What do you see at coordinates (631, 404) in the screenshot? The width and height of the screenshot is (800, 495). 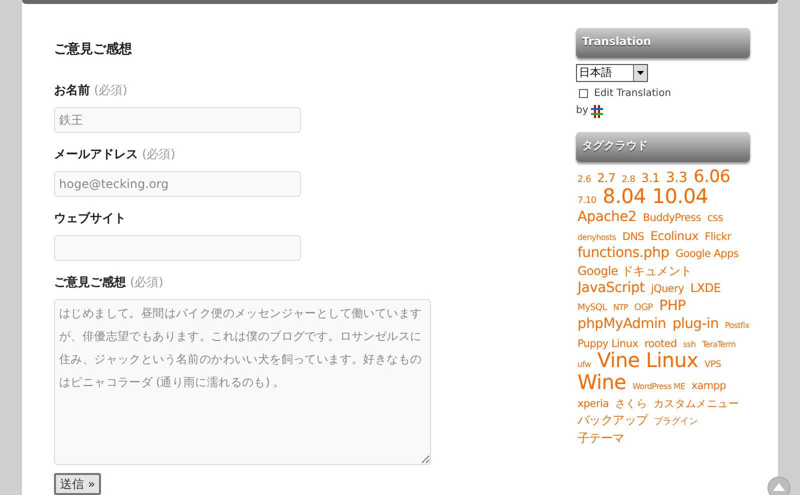 I see `tag-link: さくら` at bounding box center [631, 404].